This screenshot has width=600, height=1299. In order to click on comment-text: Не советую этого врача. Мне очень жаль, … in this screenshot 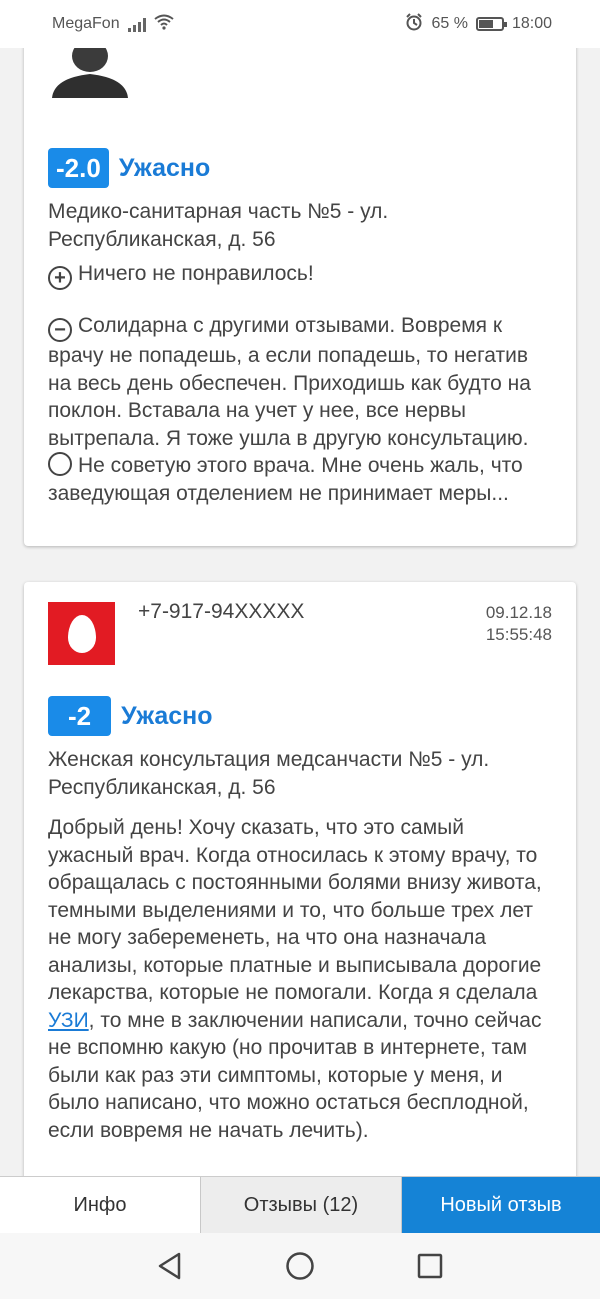, I will do `click(285, 479)`.